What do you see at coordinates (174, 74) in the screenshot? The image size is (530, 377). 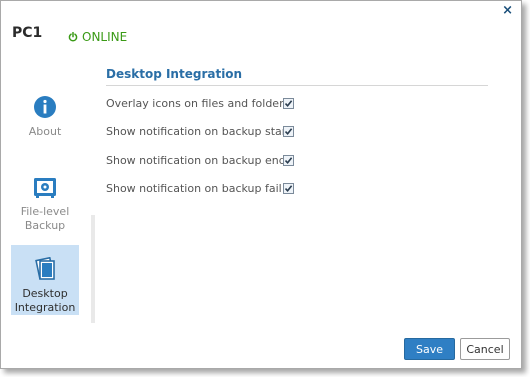 I see `section-title: Desktop Integration` at bounding box center [174, 74].